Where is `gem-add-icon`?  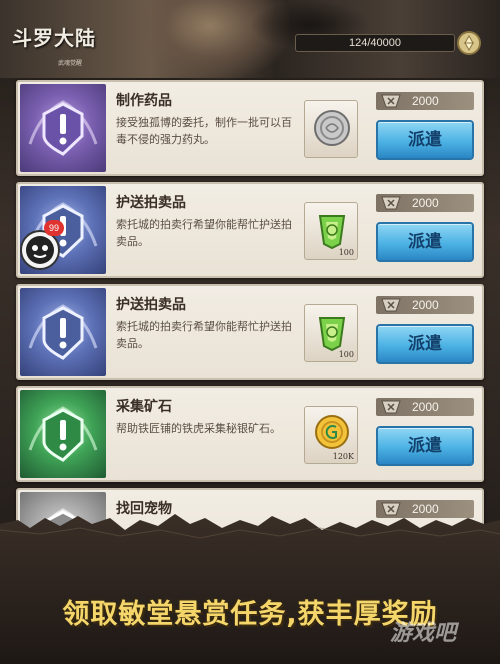 gem-add-icon is located at coordinates (469, 43).